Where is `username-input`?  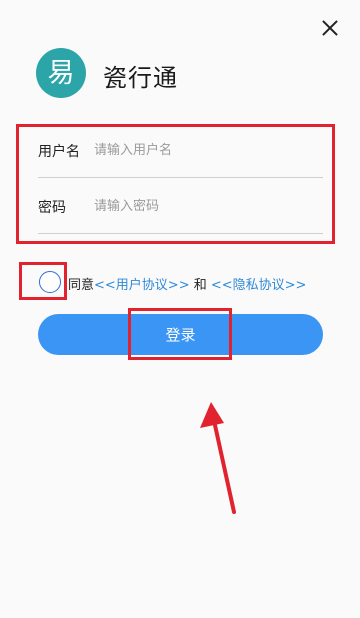
username-input is located at coordinates (208, 150).